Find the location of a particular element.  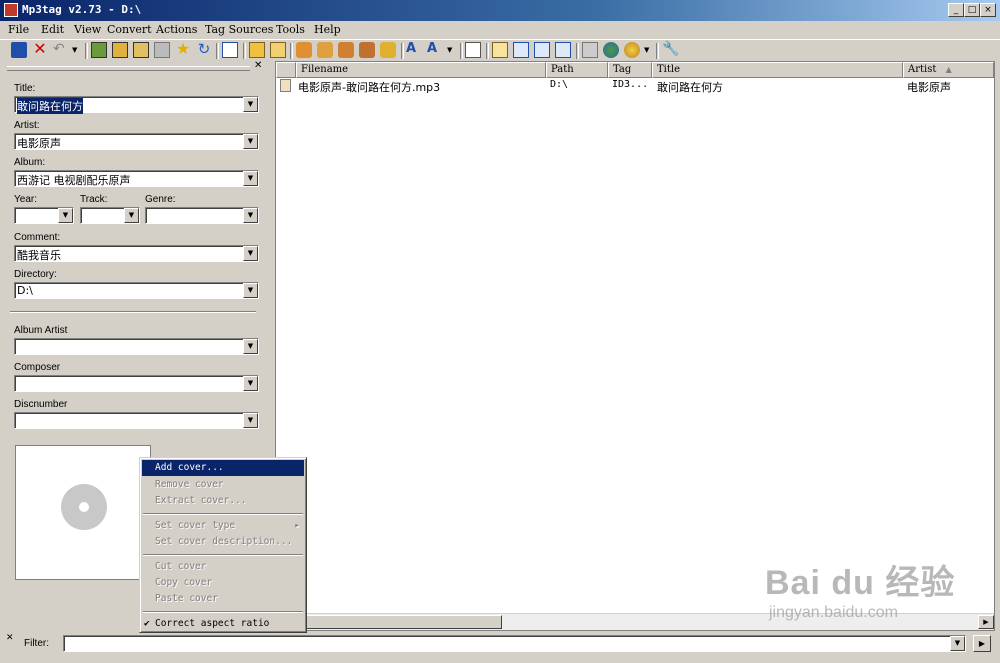

column-header-filename: Filename is located at coordinates (421, 70).